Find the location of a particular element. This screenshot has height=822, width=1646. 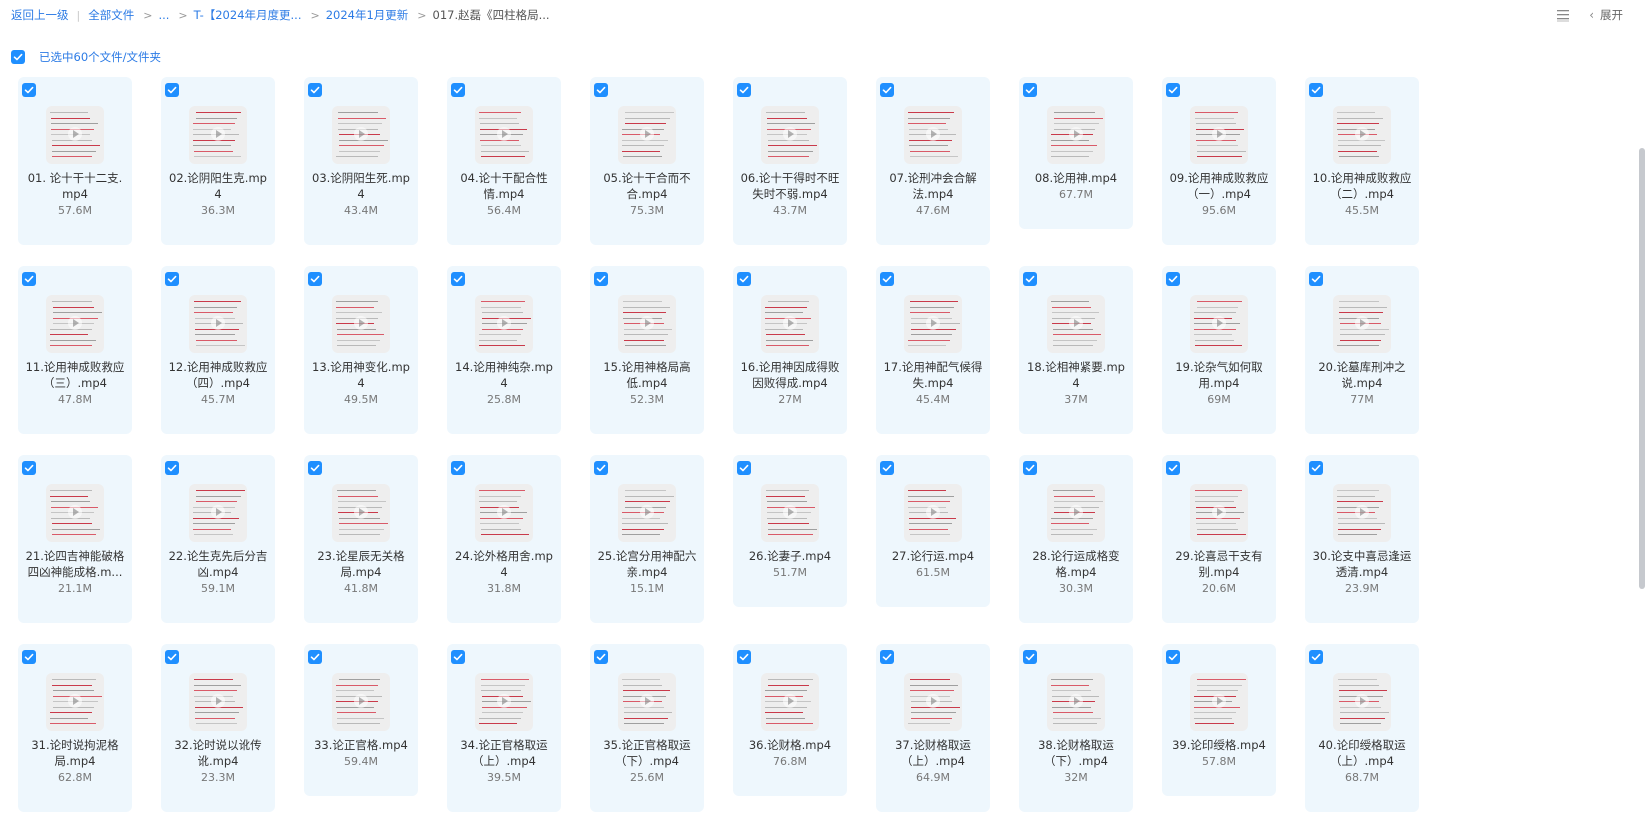

chevron-left-icon: ‹ is located at coordinates (1591, 15).